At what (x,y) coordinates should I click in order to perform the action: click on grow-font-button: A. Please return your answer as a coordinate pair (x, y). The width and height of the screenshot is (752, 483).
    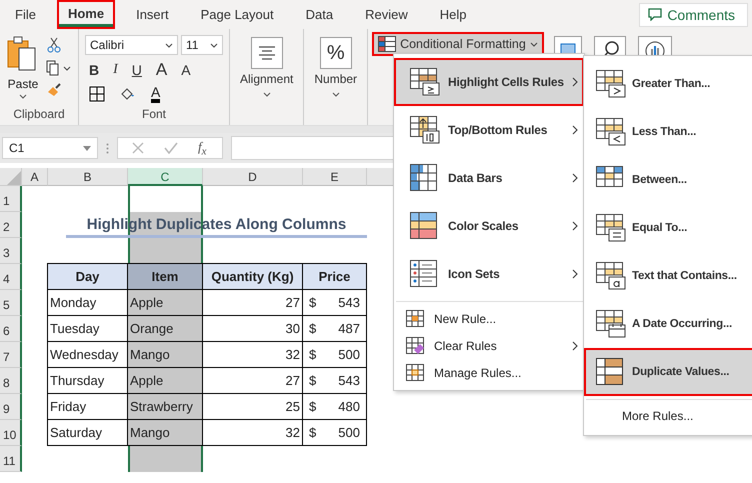
    Looking at the image, I should click on (162, 70).